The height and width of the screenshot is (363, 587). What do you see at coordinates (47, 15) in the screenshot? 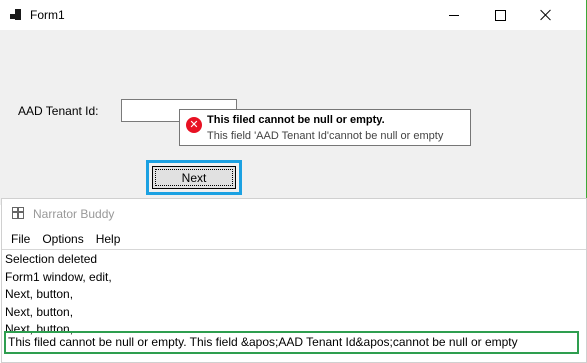
I see `window-title: Form1` at bounding box center [47, 15].